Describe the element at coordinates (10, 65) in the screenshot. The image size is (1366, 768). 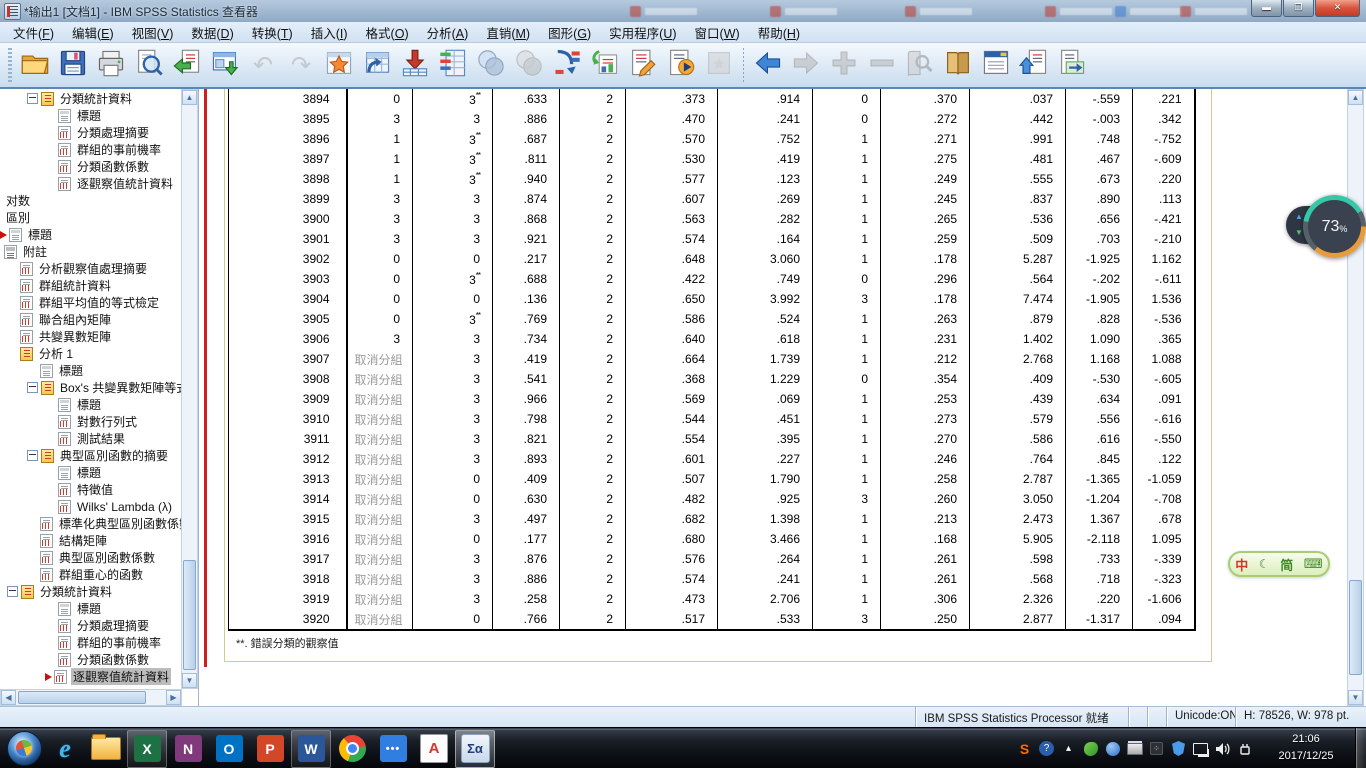
I see `toolbar-grip` at that location.